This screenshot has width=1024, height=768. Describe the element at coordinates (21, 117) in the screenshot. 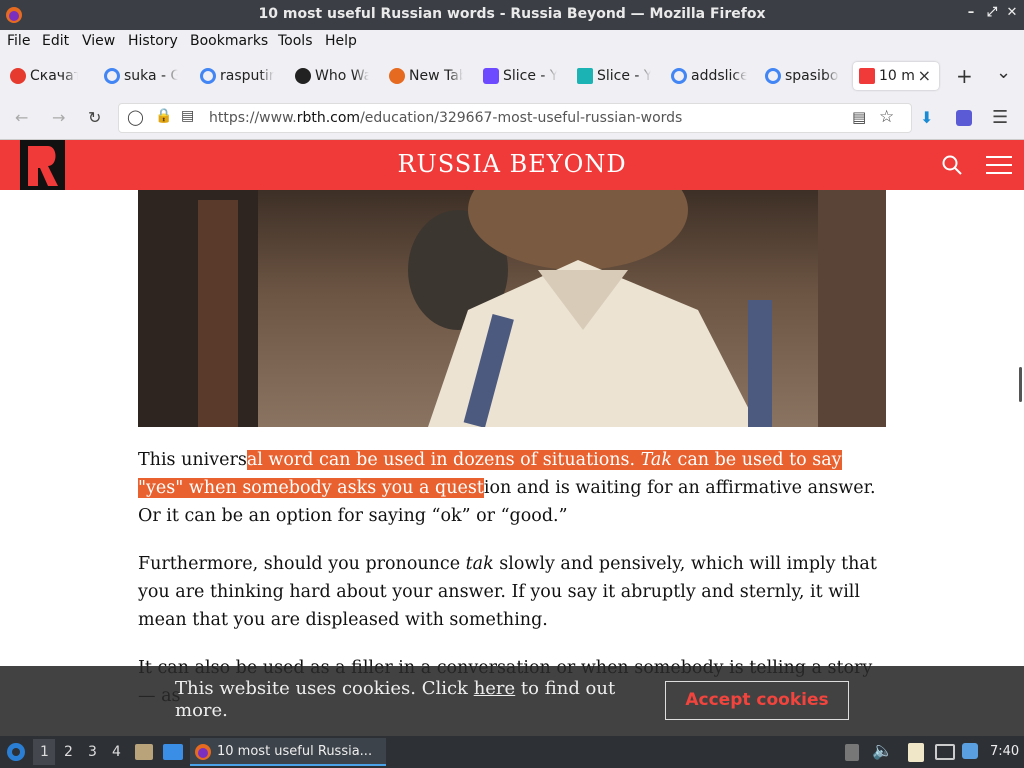

I see `back-icon: ←` at that location.